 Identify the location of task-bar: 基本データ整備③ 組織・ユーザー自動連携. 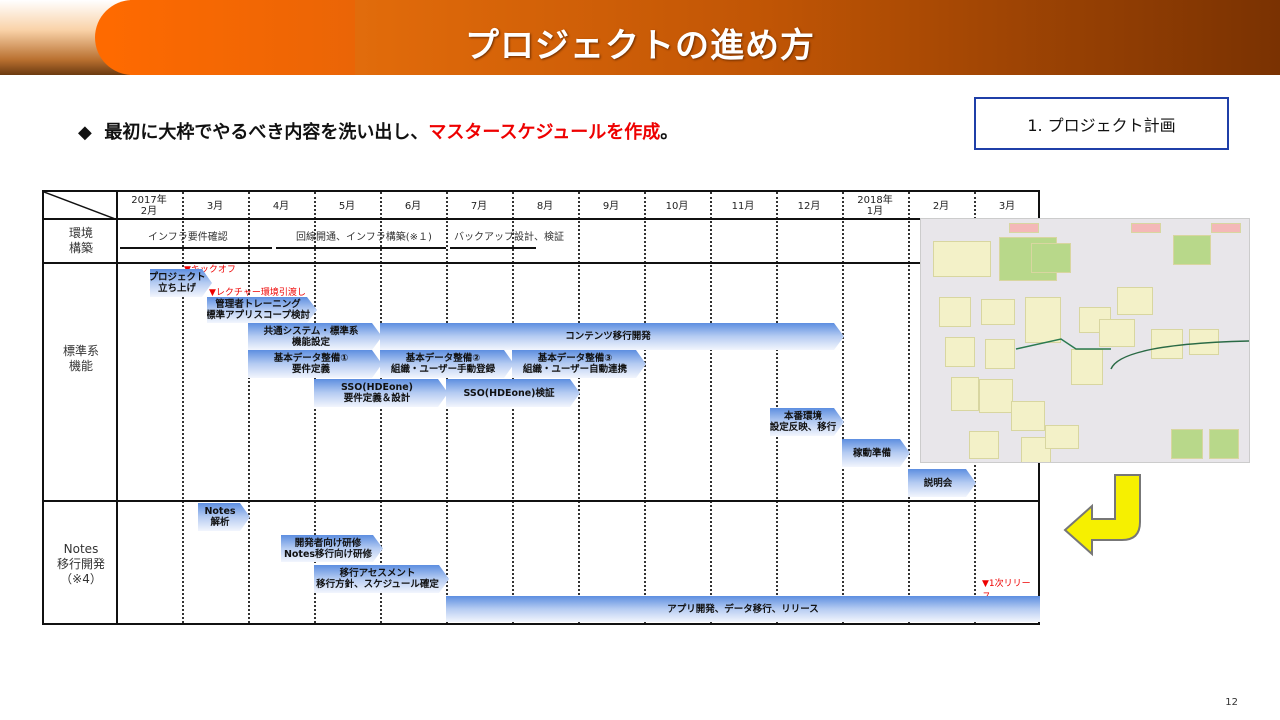
(579, 364).